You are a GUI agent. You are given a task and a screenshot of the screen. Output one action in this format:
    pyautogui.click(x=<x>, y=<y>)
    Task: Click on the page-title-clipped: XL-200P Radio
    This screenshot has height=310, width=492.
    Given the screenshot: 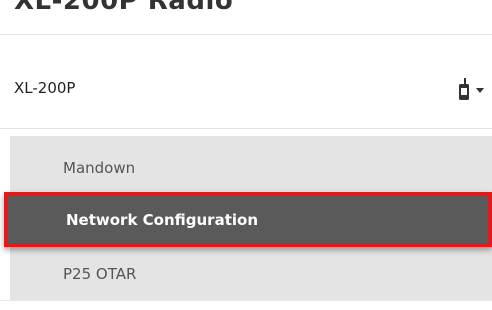 What is the action you would take?
    pyautogui.click(x=124, y=8)
    